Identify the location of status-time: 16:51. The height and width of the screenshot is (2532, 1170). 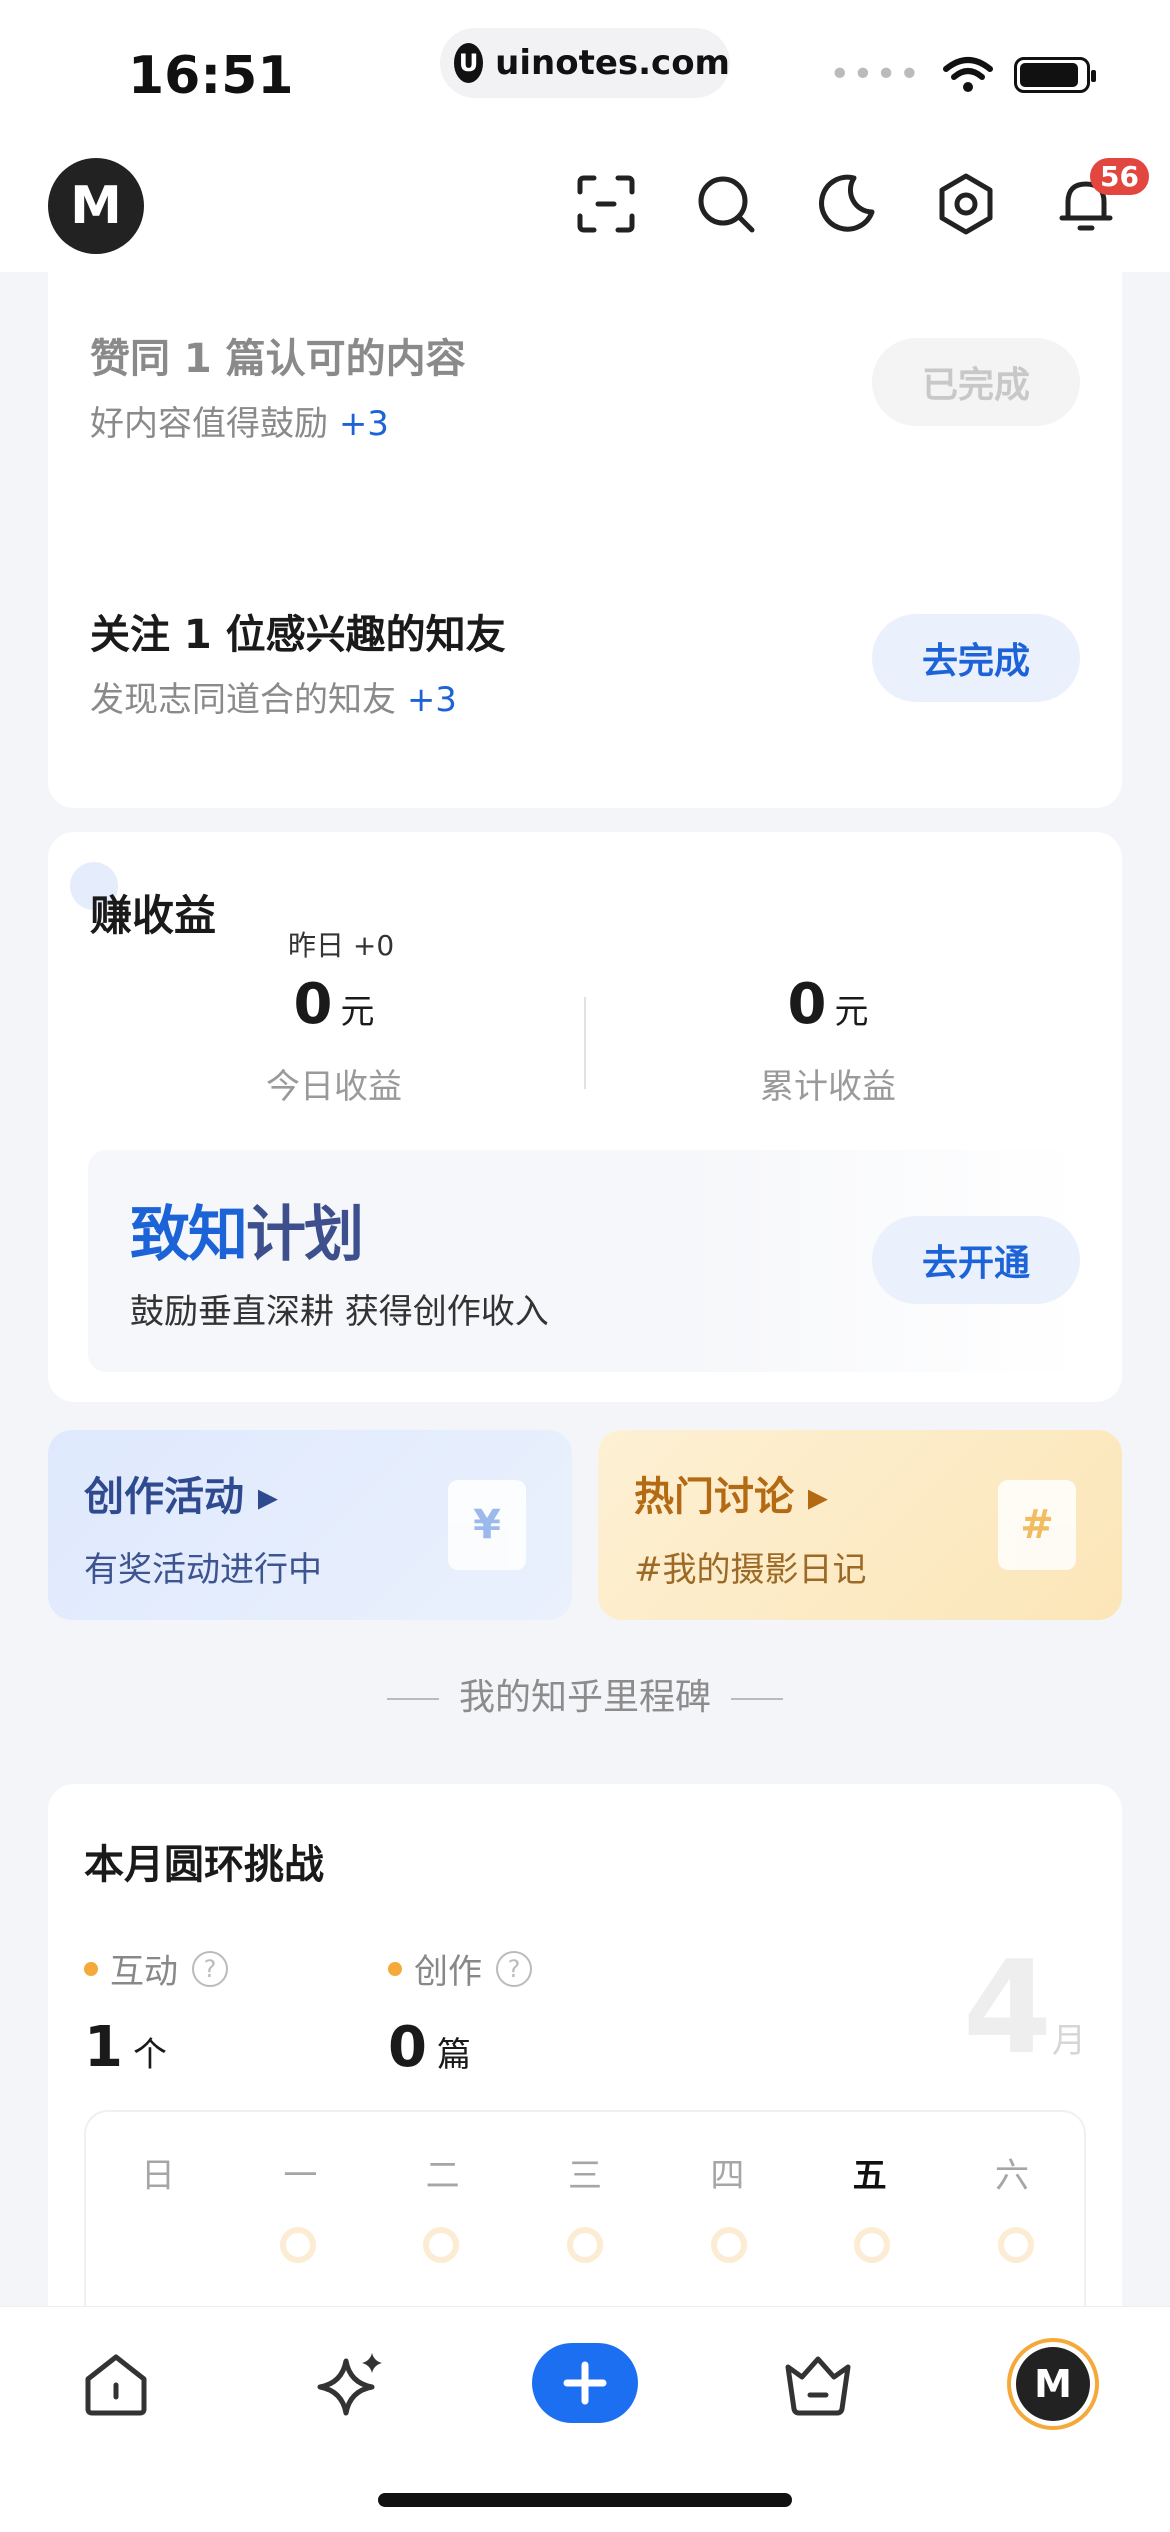
(211, 76).